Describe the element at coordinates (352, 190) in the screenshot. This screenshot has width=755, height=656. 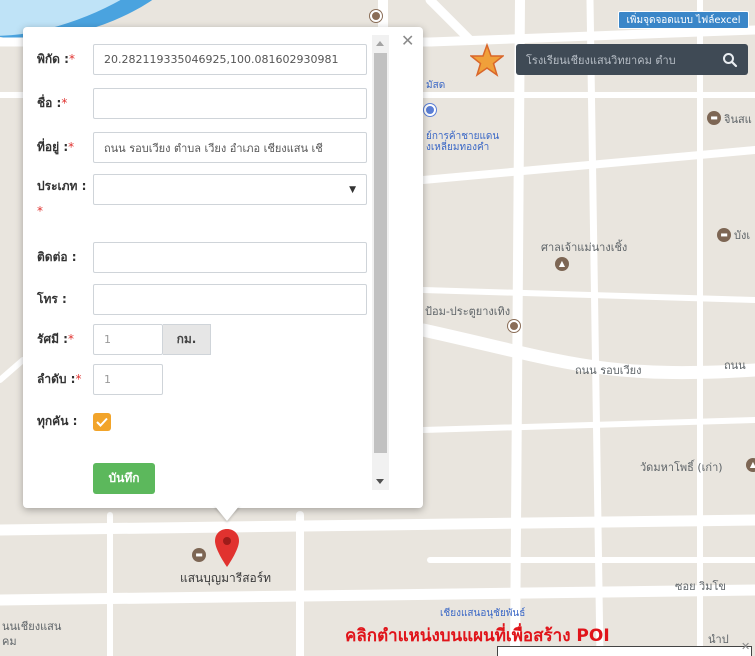
I see `chevron-down-icon: ▼` at that location.